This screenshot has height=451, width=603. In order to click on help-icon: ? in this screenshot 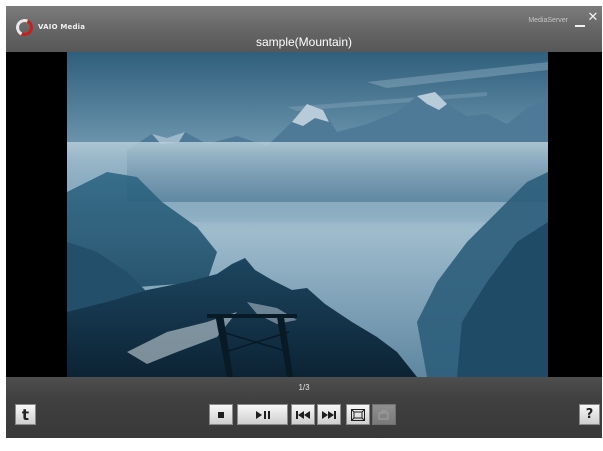, I will do `click(589, 414)`.